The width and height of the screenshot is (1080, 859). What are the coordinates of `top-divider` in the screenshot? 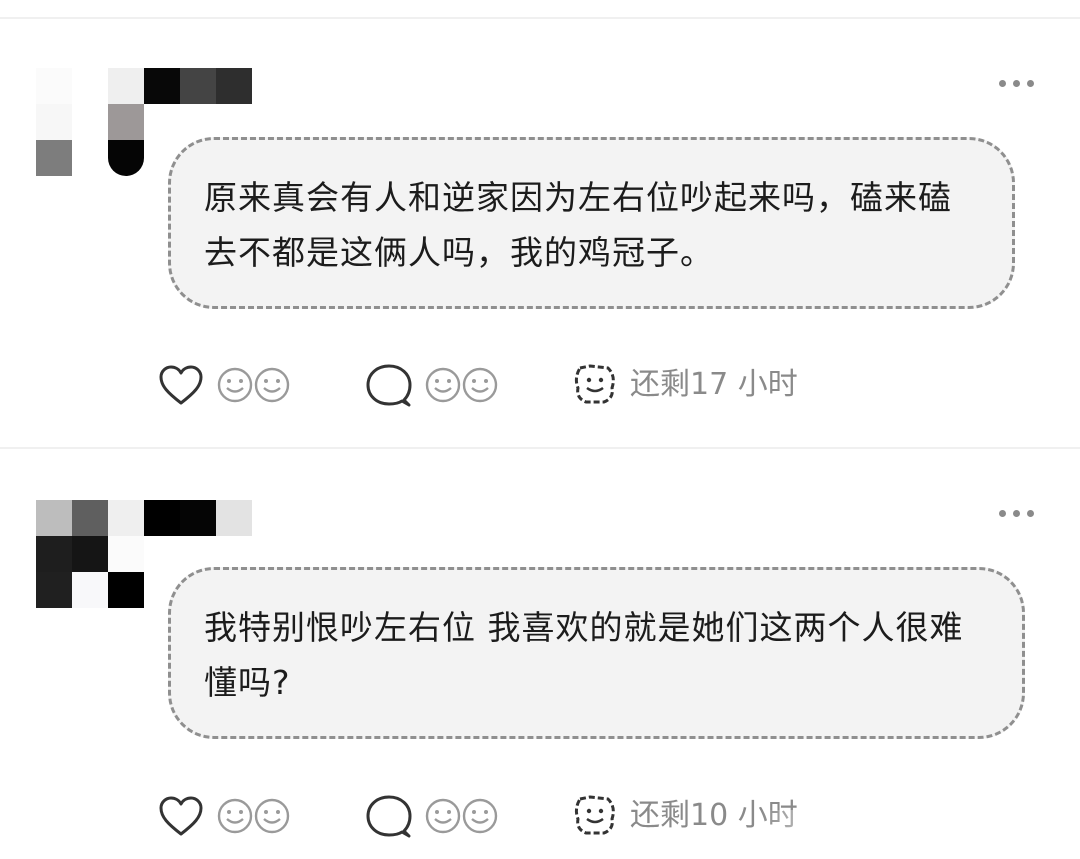 It's located at (540, 18).